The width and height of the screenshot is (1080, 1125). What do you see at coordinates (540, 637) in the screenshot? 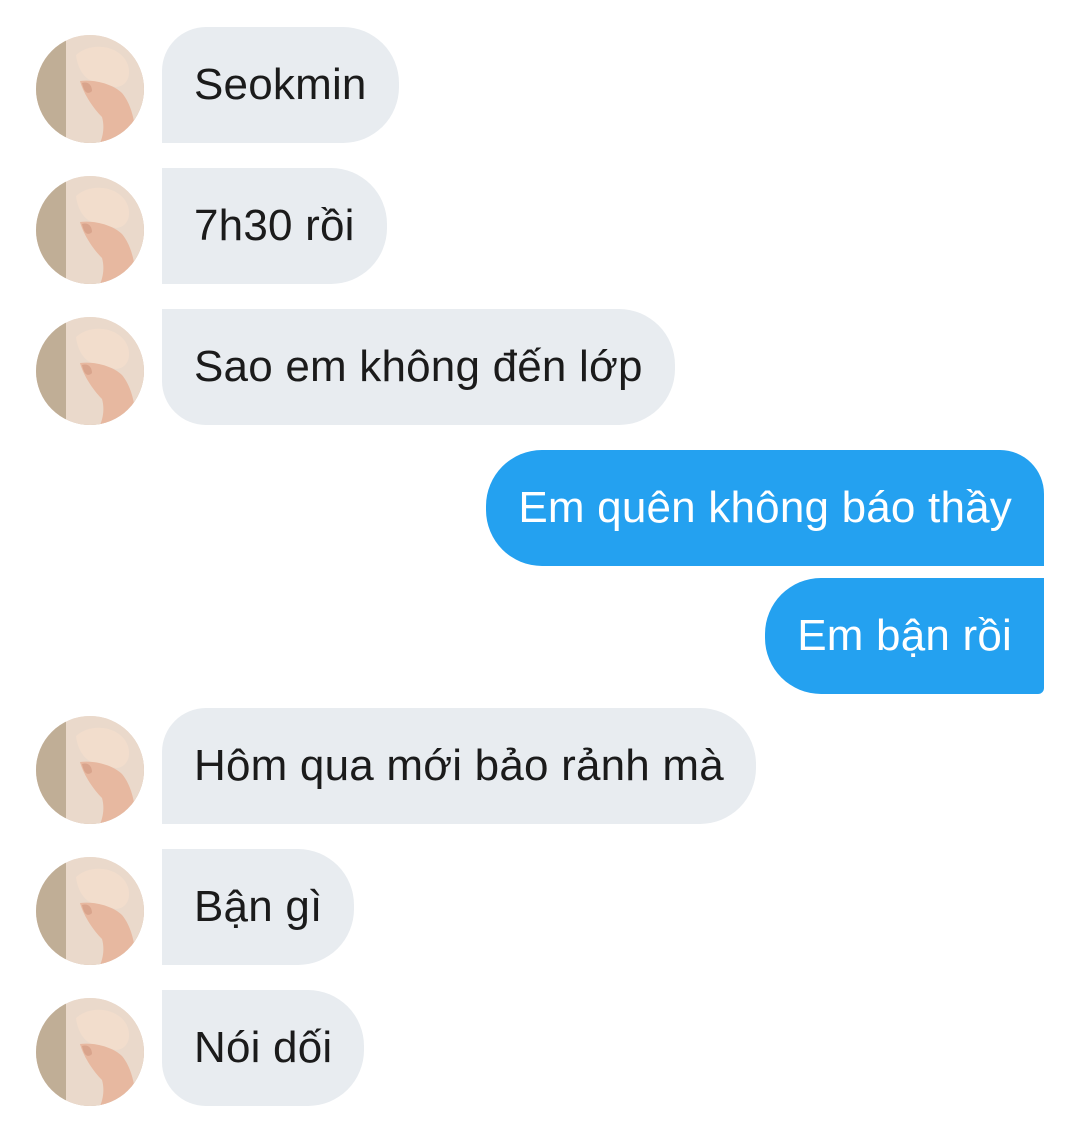
I see `message-row-outgoing: Em bận rồi` at bounding box center [540, 637].